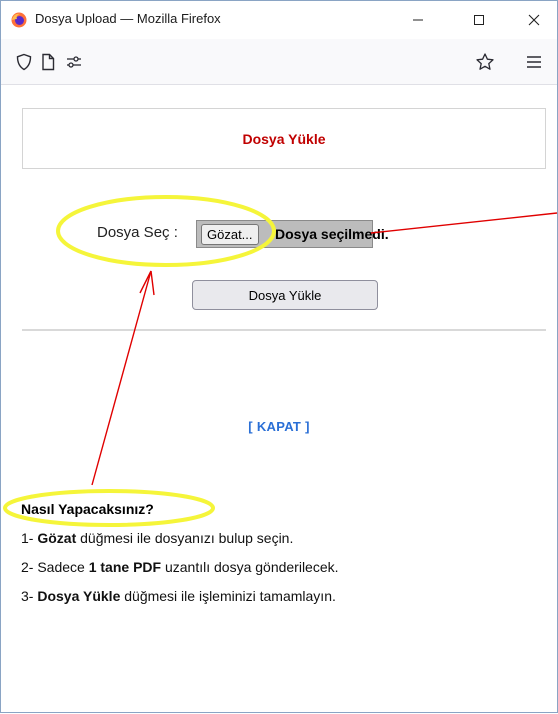 The image size is (558, 714). Describe the element at coordinates (279, 426) in the screenshot. I see `close-link: [ KAPAT ]` at that location.